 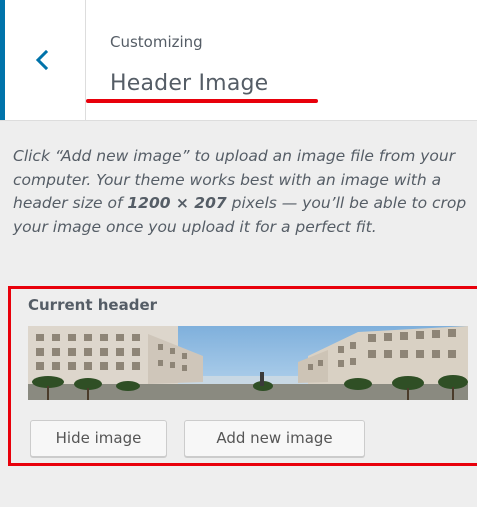 I want to click on back-button, so click(x=43, y=60).